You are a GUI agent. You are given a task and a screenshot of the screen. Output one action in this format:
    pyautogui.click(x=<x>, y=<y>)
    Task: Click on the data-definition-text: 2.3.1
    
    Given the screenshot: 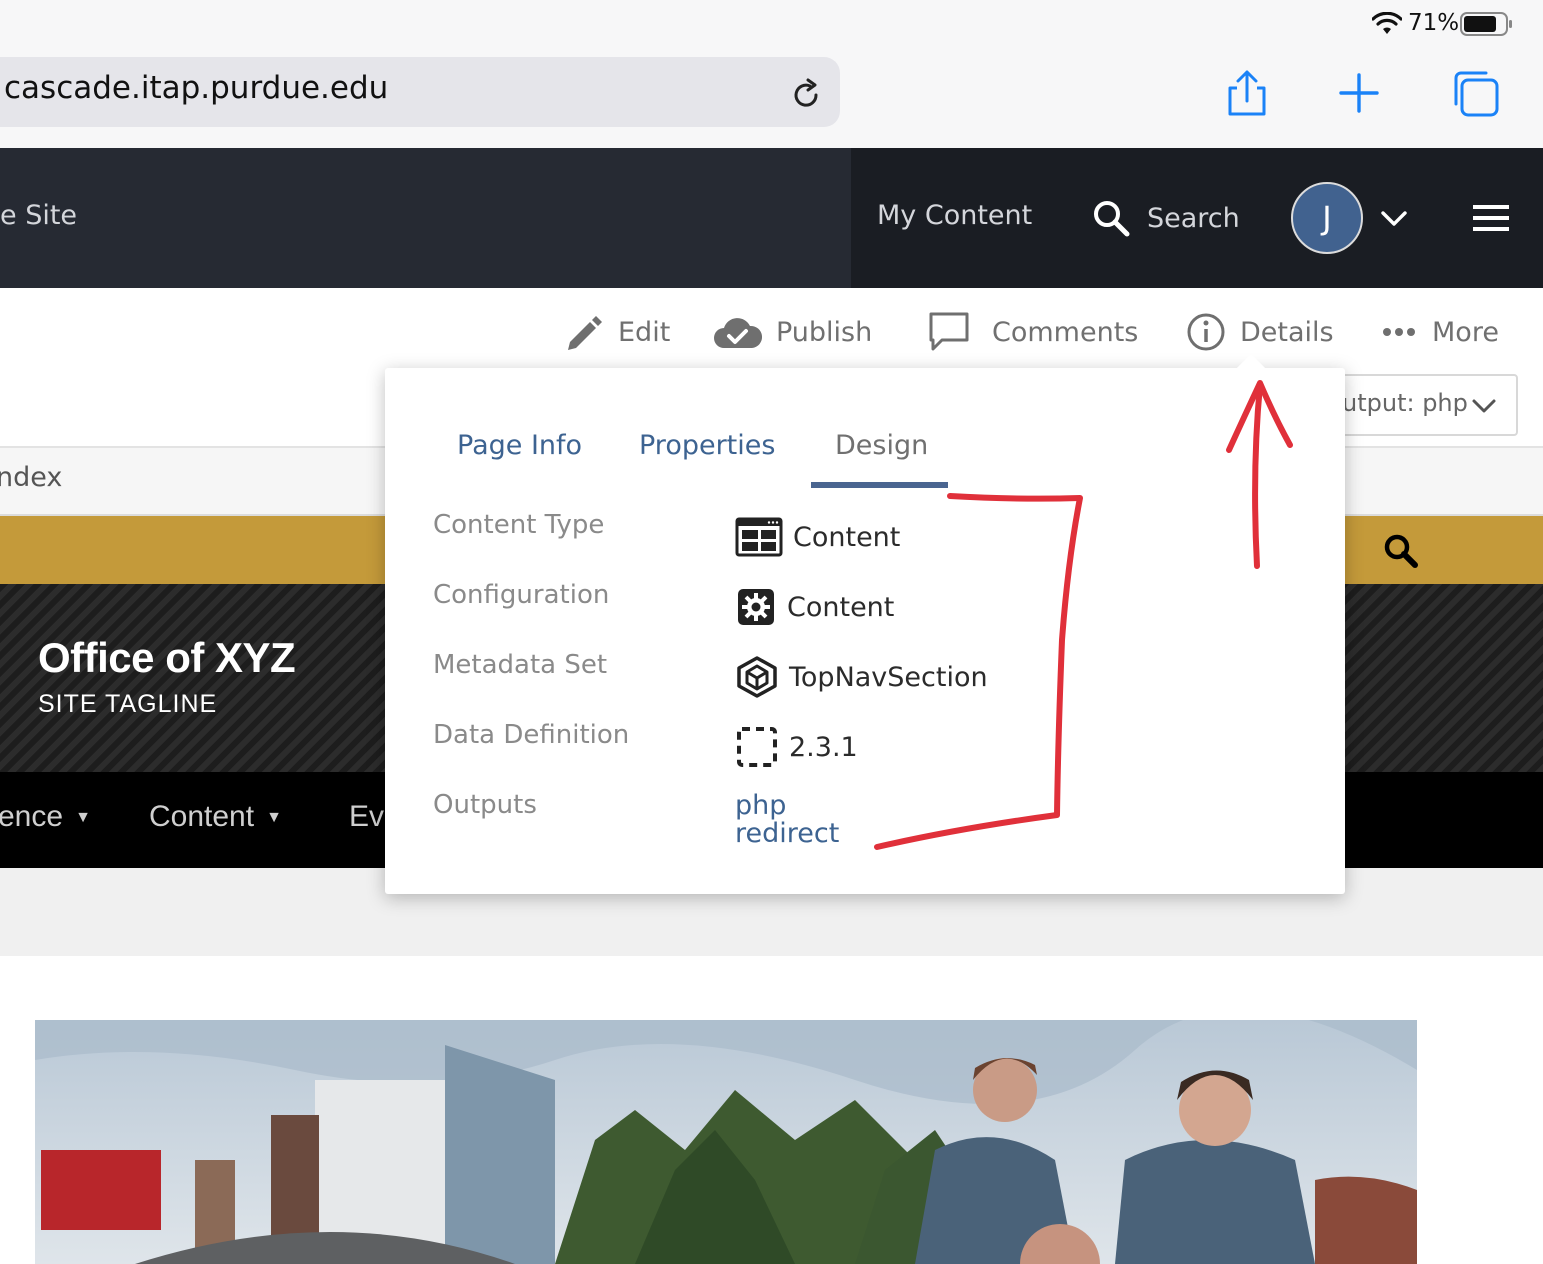 What is the action you would take?
    pyautogui.click(x=823, y=747)
    